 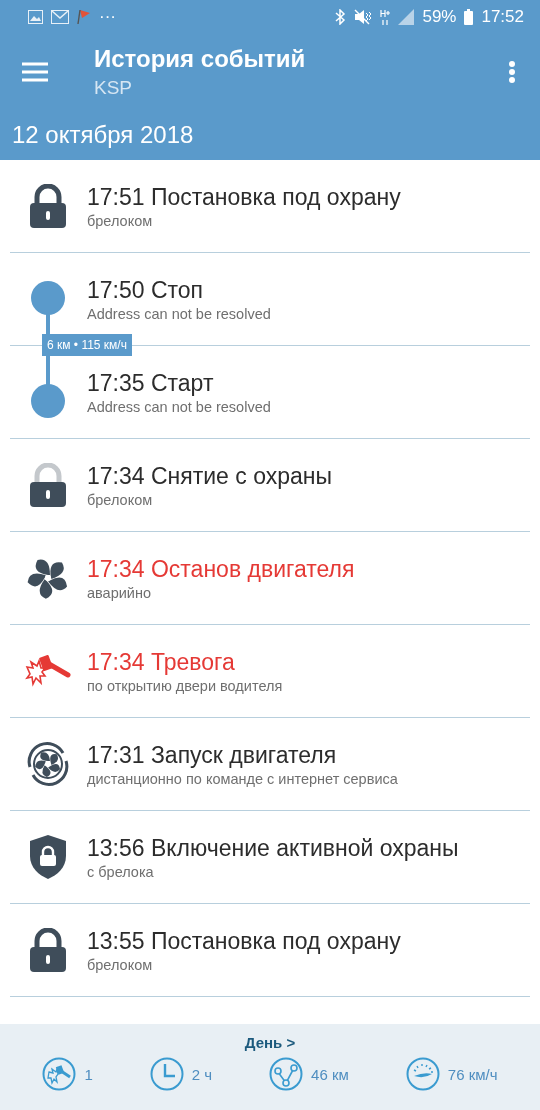 I want to click on mail-icon, so click(x=60, y=17).